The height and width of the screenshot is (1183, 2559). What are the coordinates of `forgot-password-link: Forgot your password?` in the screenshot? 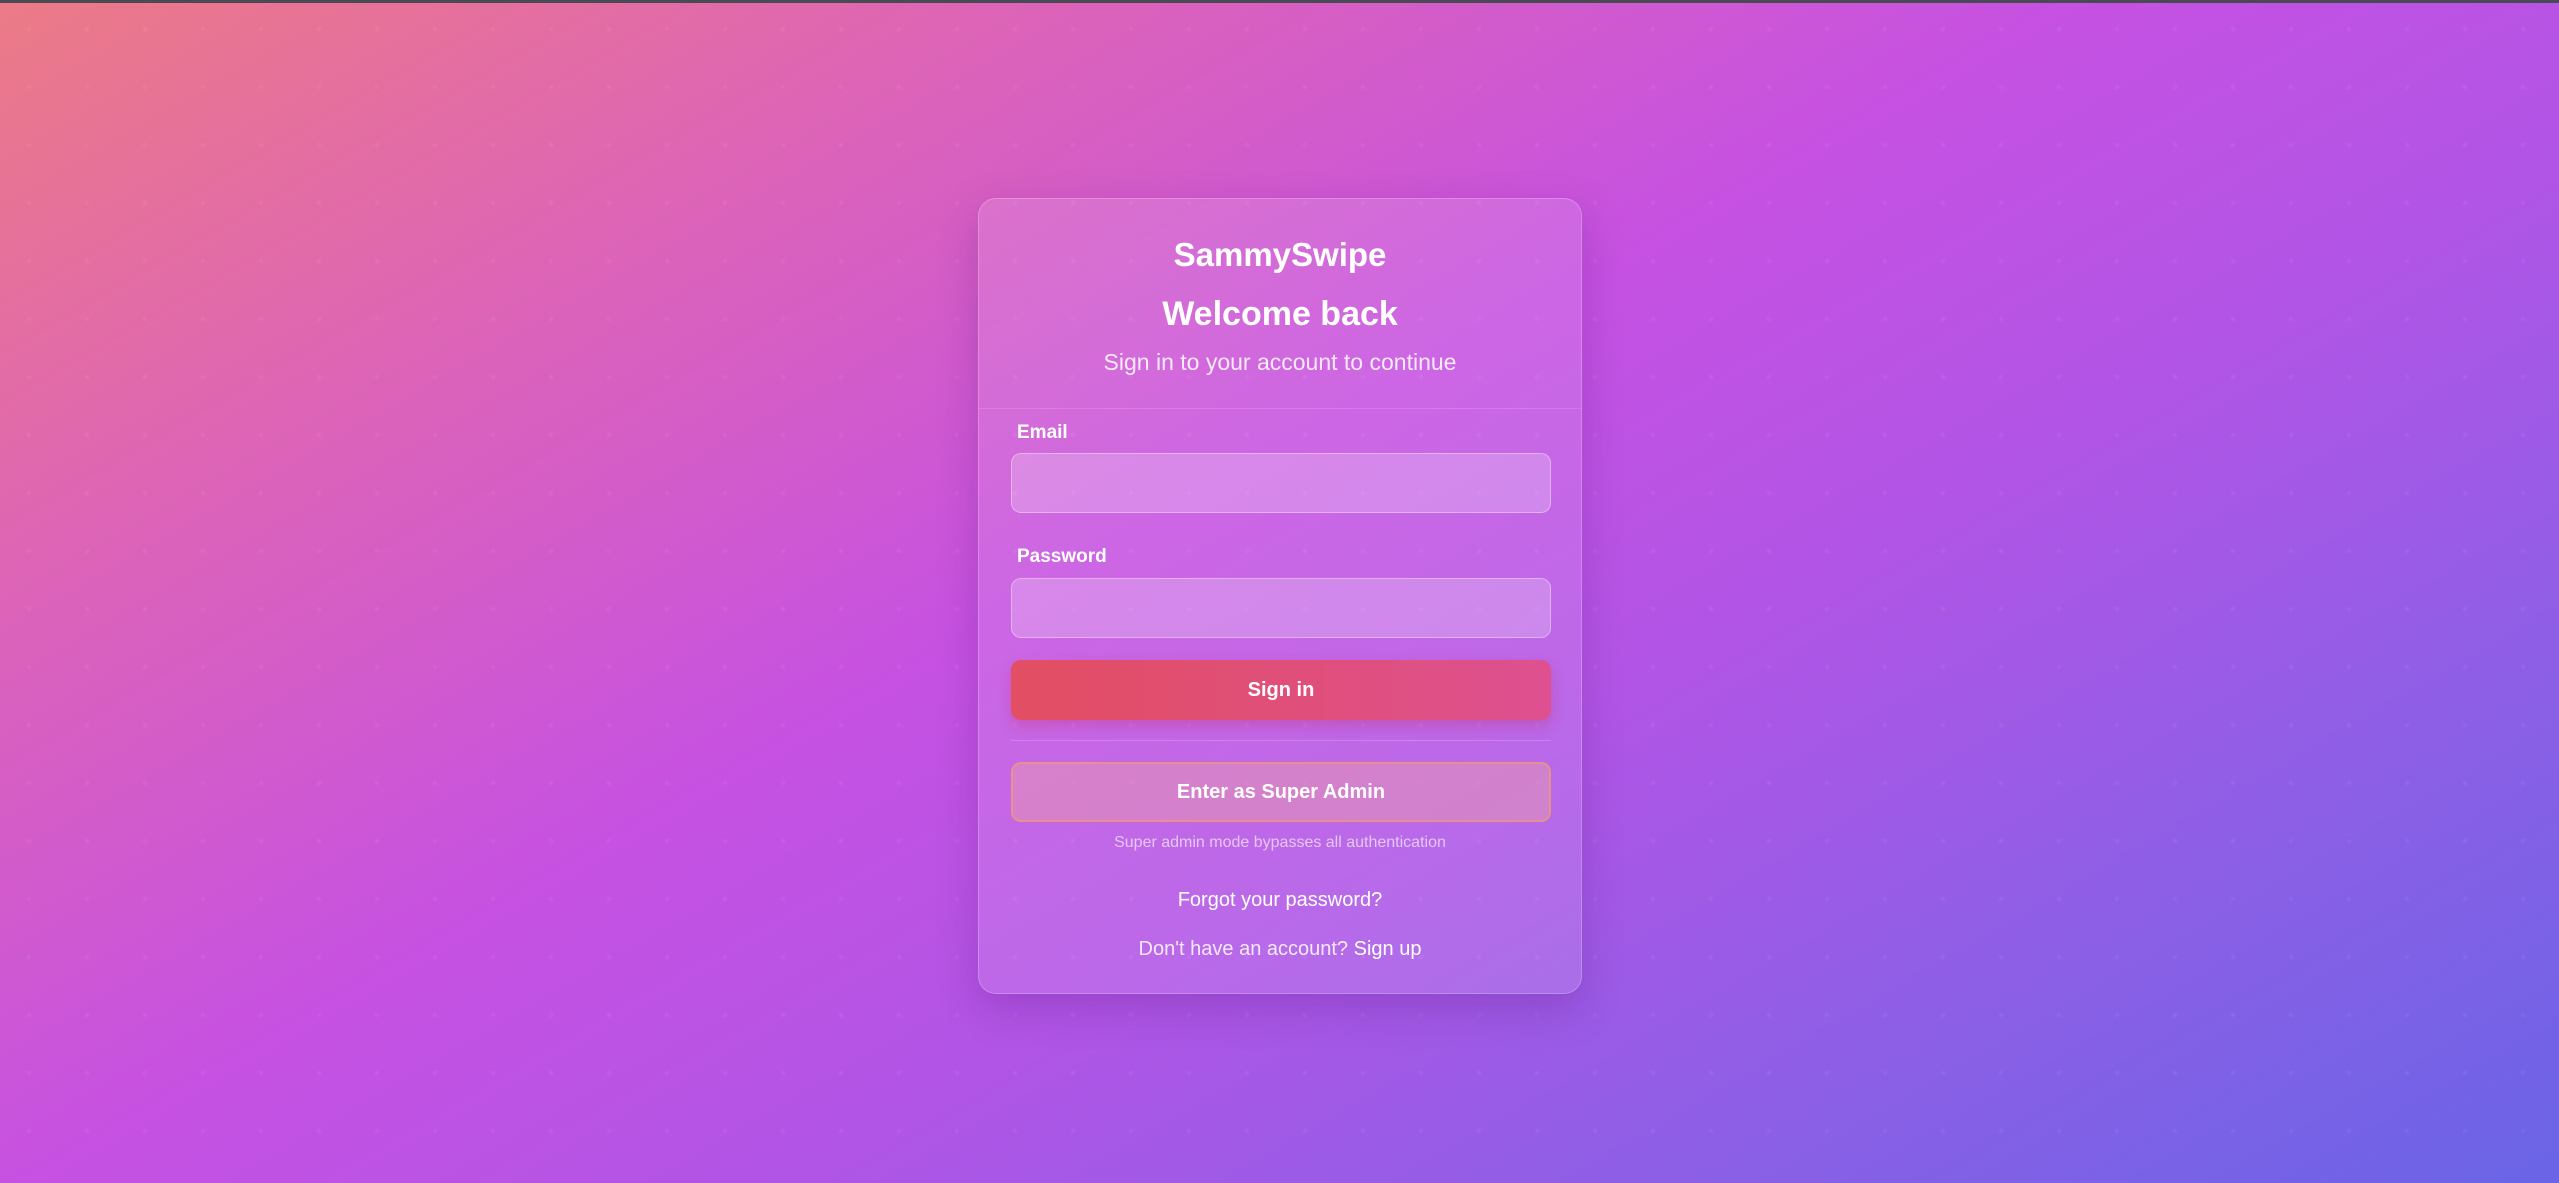 It's located at (1280, 900).